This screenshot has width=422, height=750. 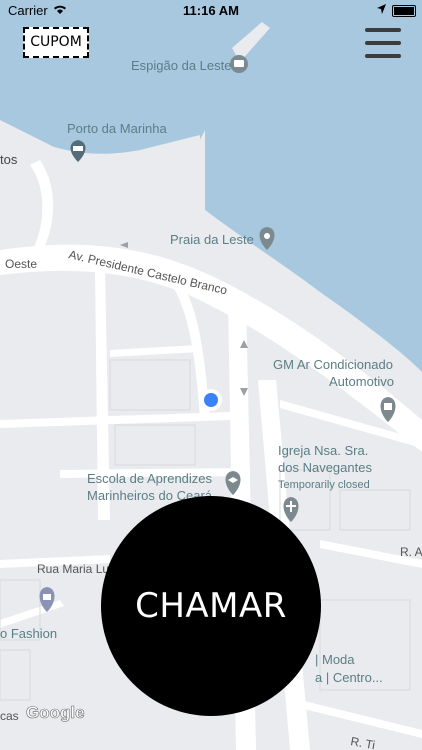 What do you see at coordinates (21, 264) in the screenshot?
I see `road-oeste: Oeste` at bounding box center [21, 264].